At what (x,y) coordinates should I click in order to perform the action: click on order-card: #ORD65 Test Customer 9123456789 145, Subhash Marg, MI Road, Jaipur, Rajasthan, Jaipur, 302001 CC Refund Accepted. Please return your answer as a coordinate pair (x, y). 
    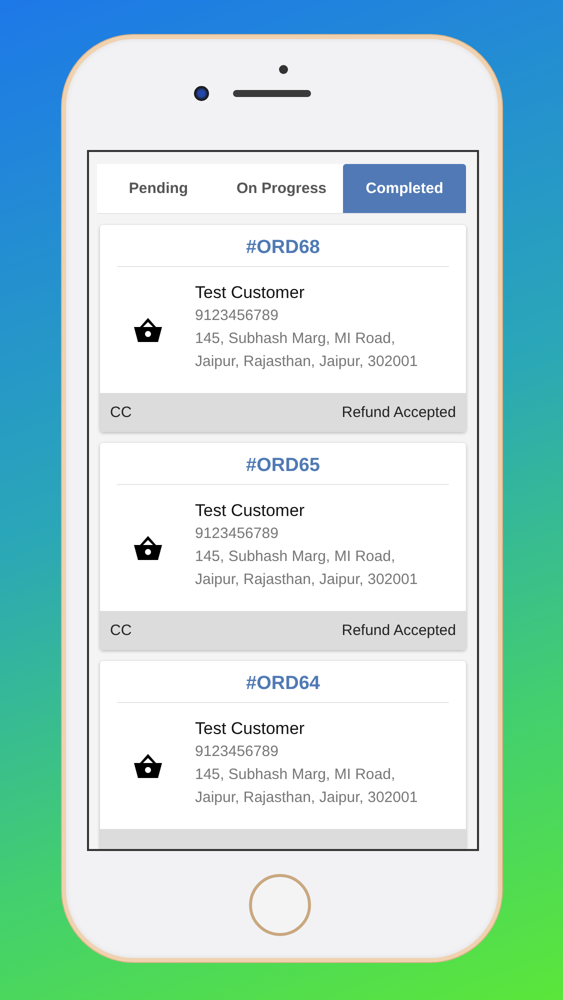
    Looking at the image, I should click on (283, 546).